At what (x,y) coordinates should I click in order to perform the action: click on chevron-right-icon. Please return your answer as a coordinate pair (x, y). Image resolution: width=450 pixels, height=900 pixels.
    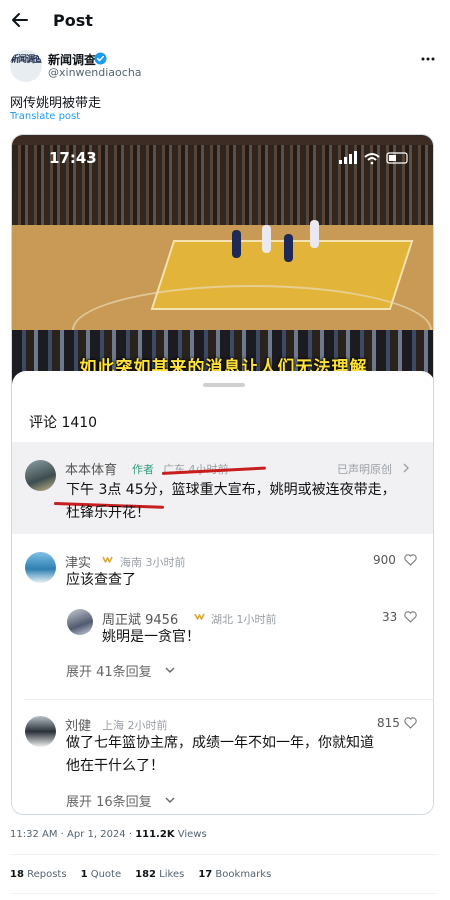
    Looking at the image, I should click on (406, 468).